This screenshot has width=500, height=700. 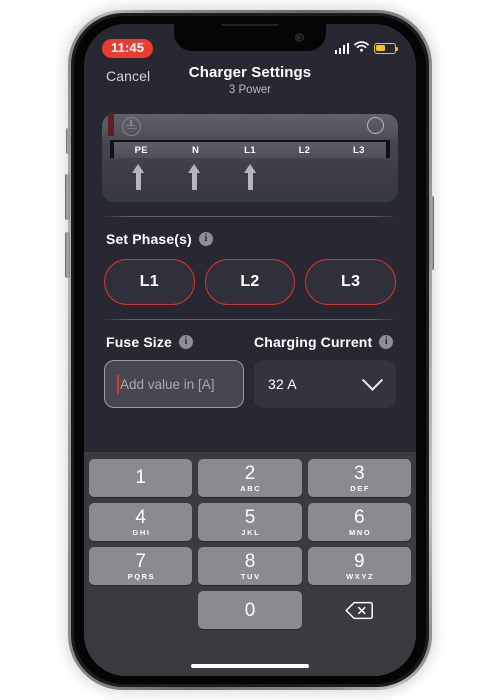 I want to click on fuse-size-placeholder: Add value in [A], so click(x=167, y=384).